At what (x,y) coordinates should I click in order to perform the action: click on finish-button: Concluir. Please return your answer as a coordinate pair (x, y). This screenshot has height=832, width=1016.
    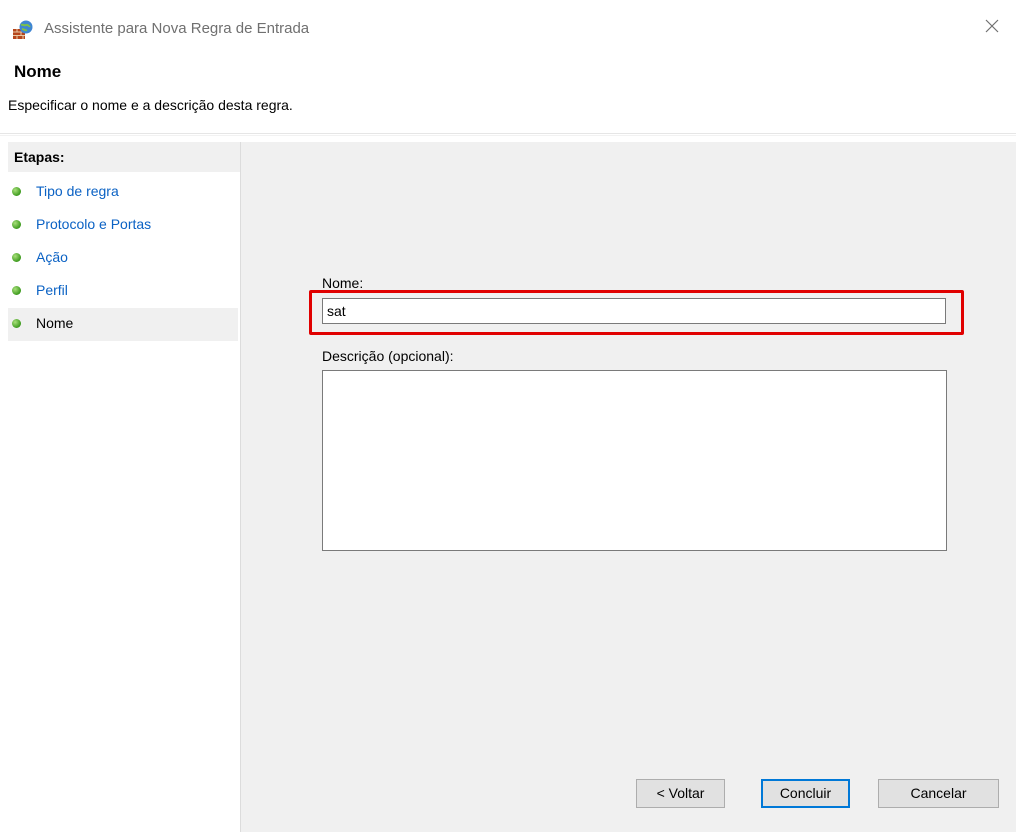
    Looking at the image, I should click on (805, 793).